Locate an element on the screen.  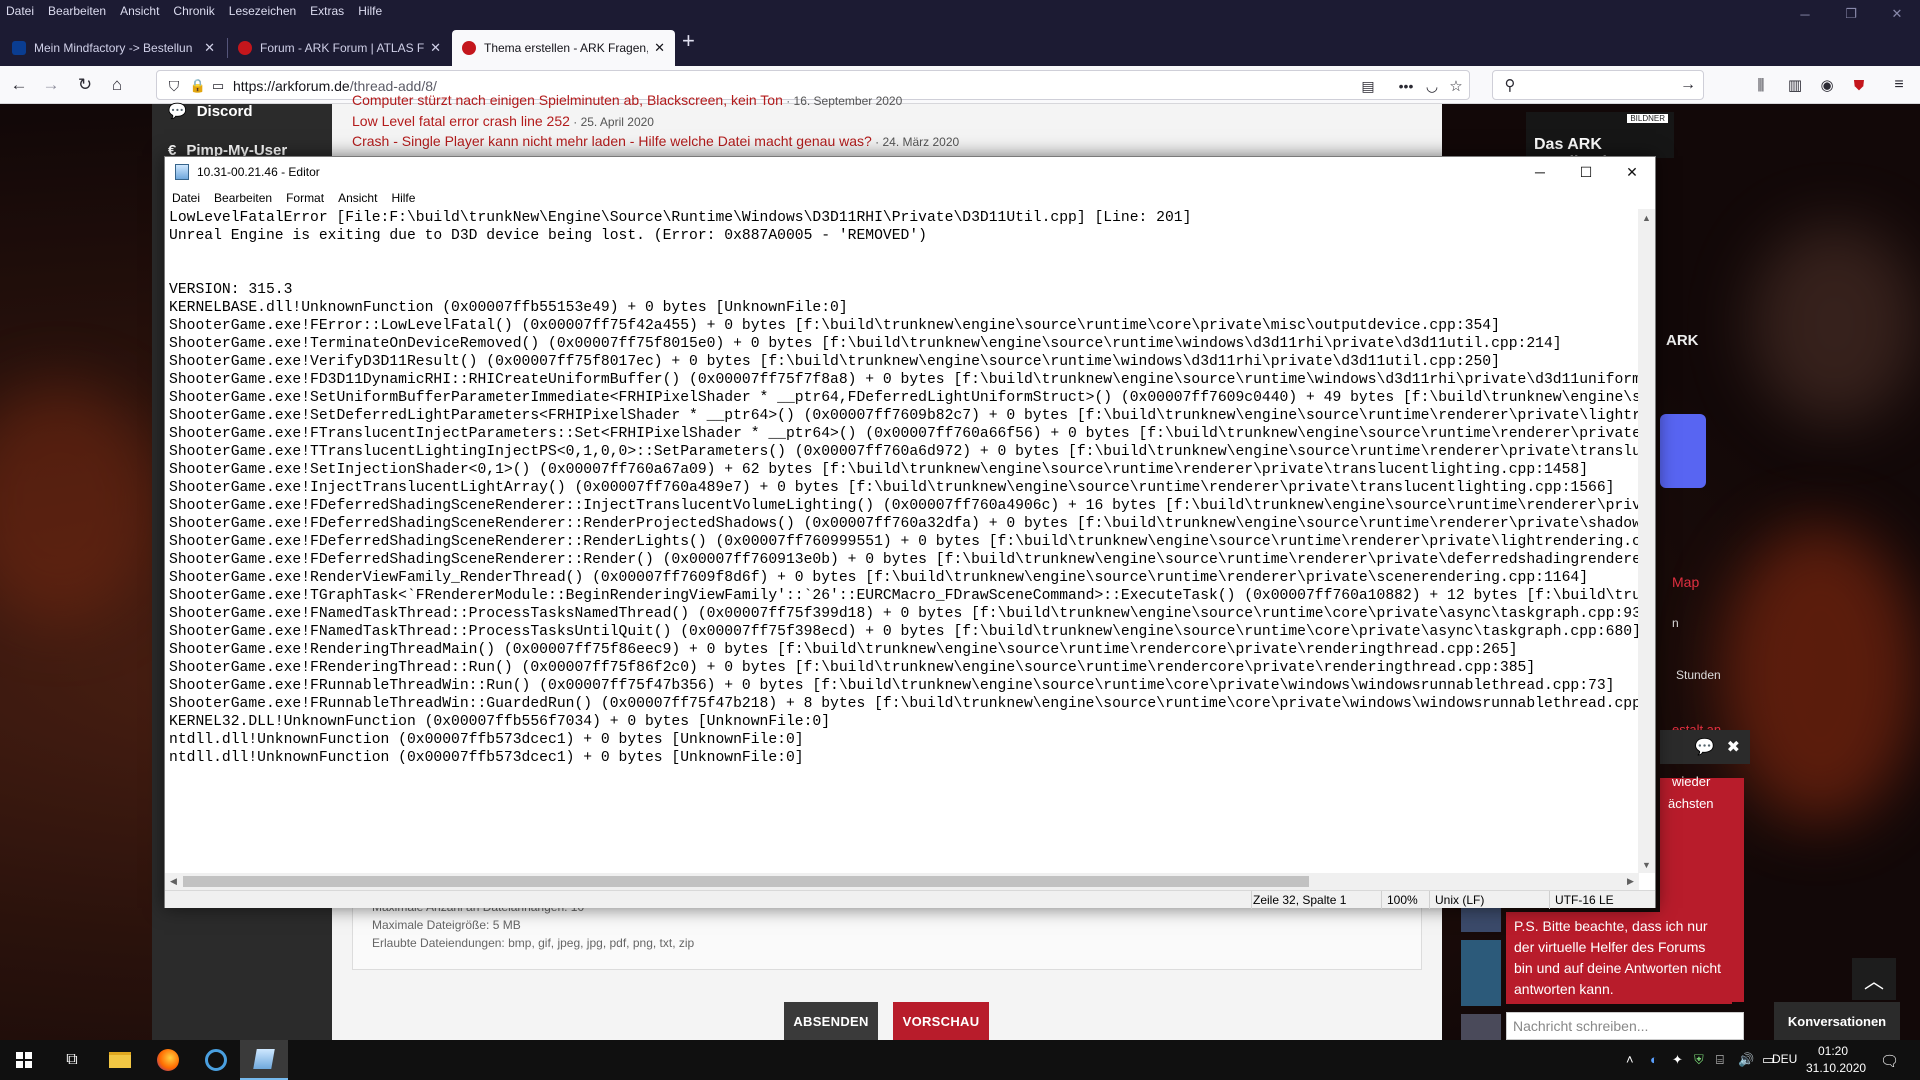
new-tab-icon: + is located at coordinates (688, 41).